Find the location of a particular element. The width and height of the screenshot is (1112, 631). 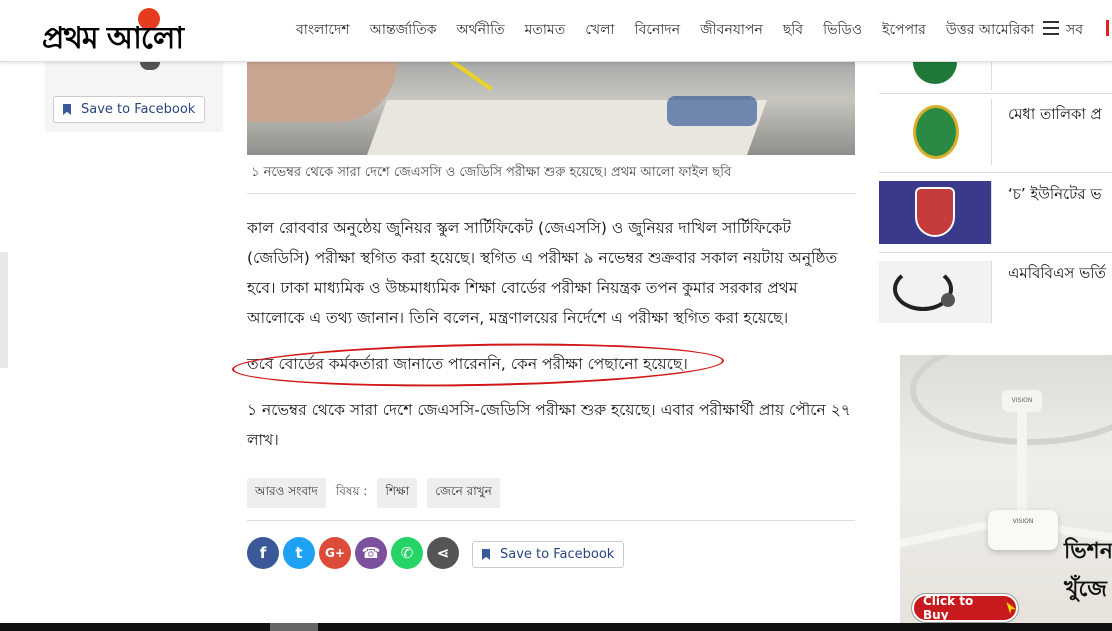

sidebar-item: ‘চ’ ইউনিটের ভ is located at coordinates (995, 212).